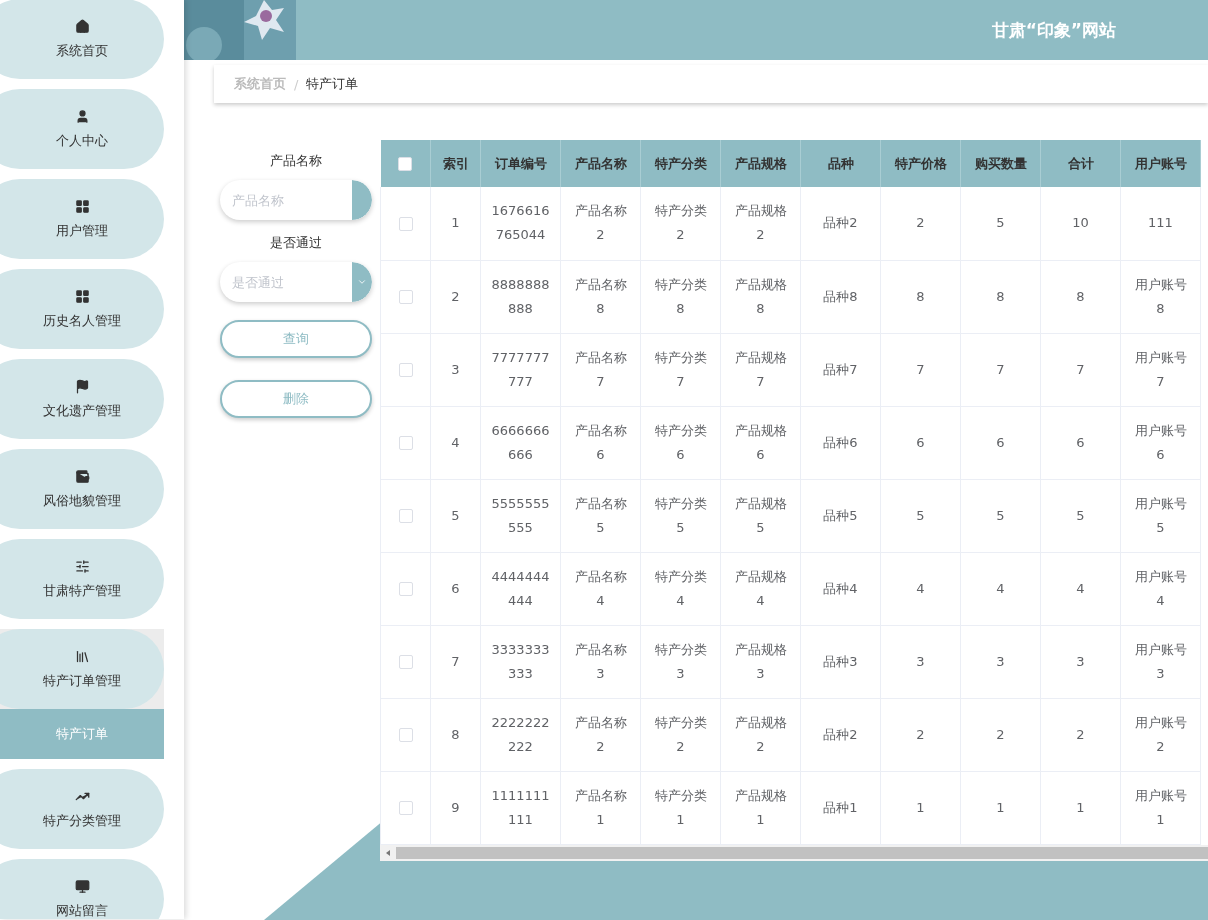  What do you see at coordinates (82, 566) in the screenshot?
I see `sliders-icon` at bounding box center [82, 566].